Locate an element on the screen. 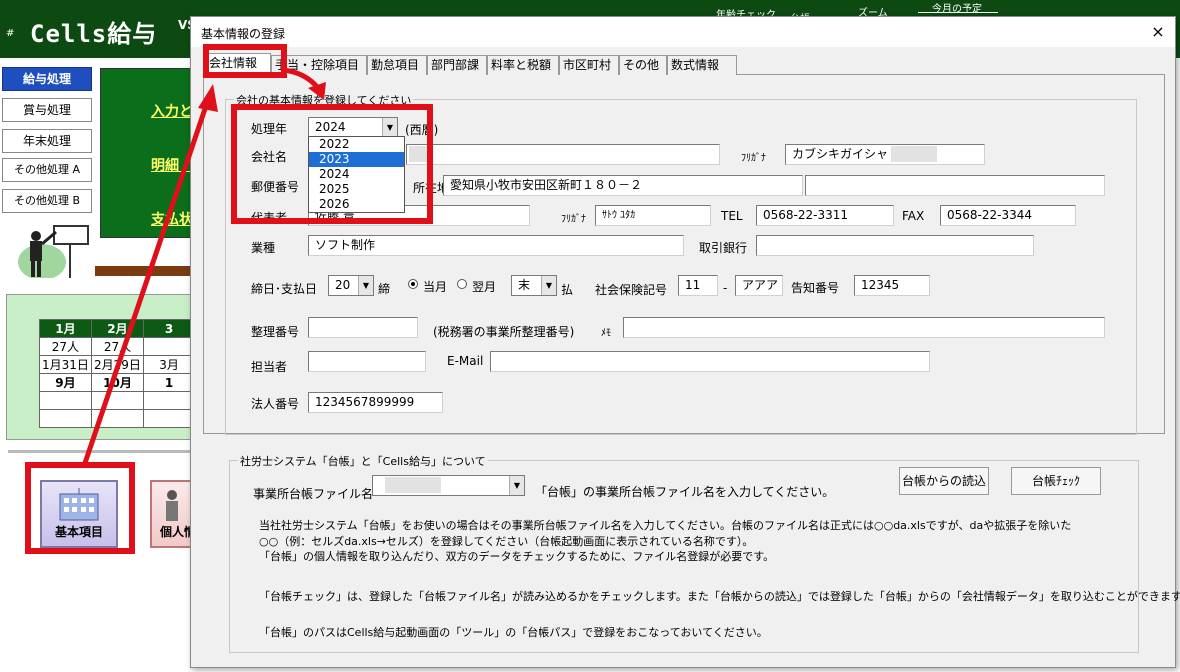 This screenshot has width=1180, height=672. industry-value: ソフト制作 is located at coordinates (345, 245).